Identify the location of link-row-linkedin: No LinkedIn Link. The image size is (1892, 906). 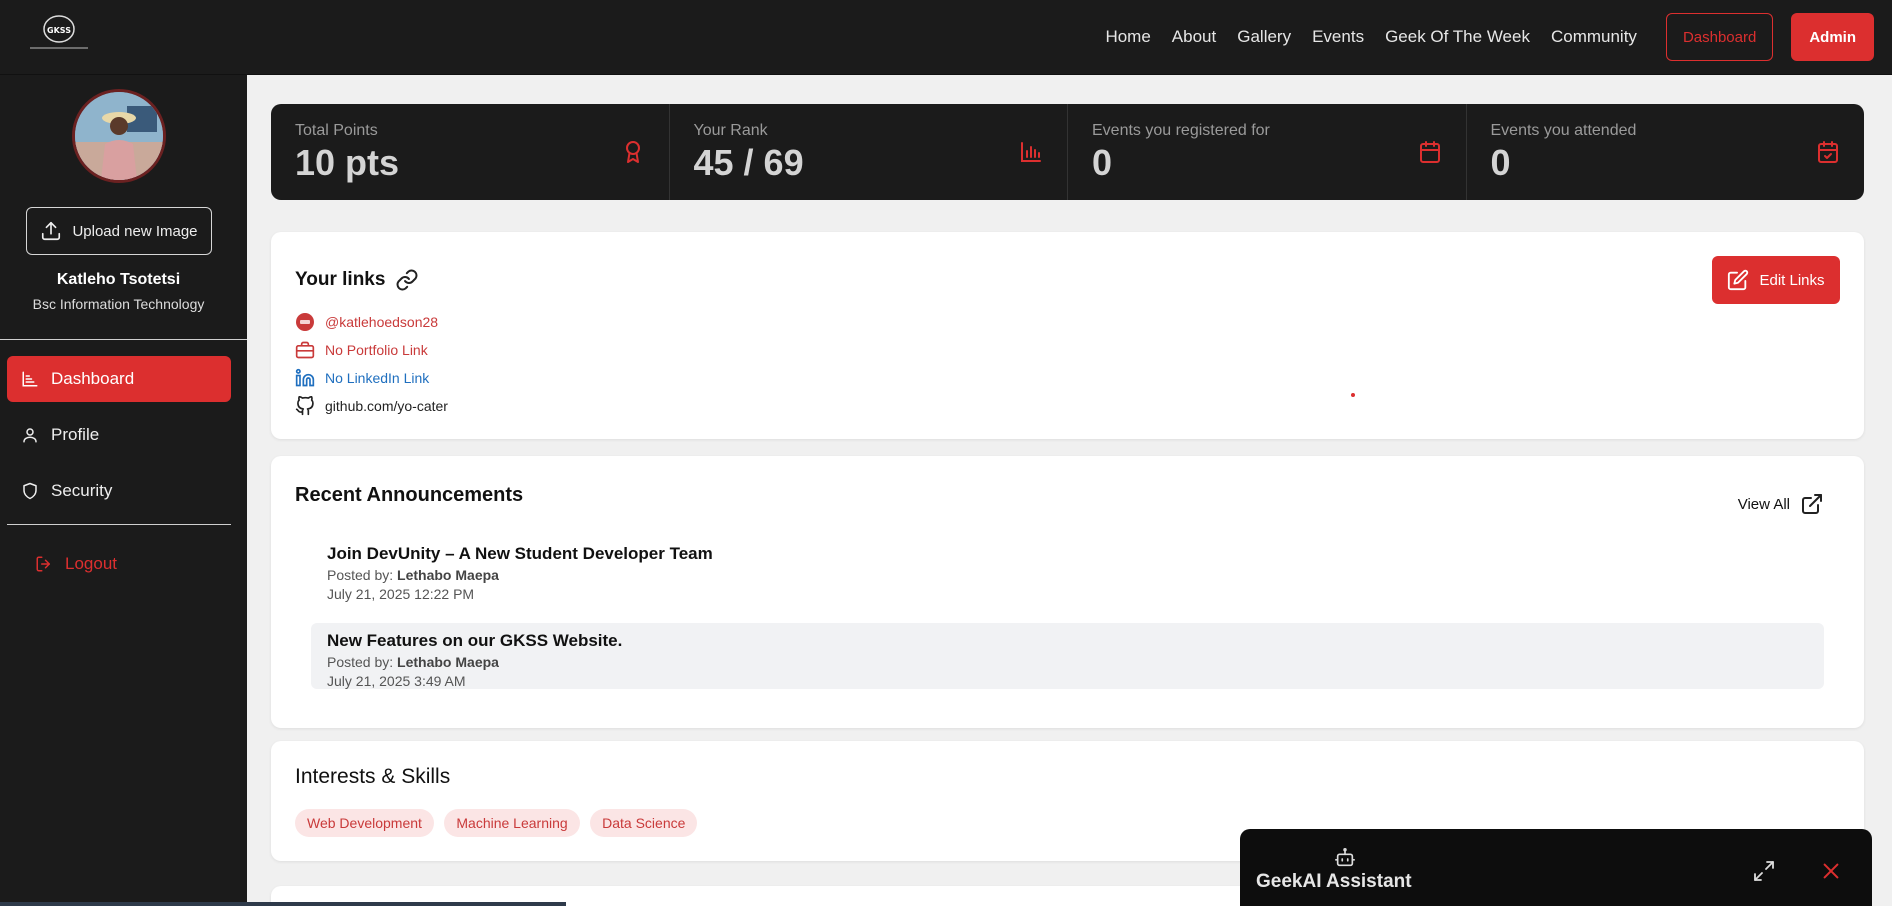
(362, 378).